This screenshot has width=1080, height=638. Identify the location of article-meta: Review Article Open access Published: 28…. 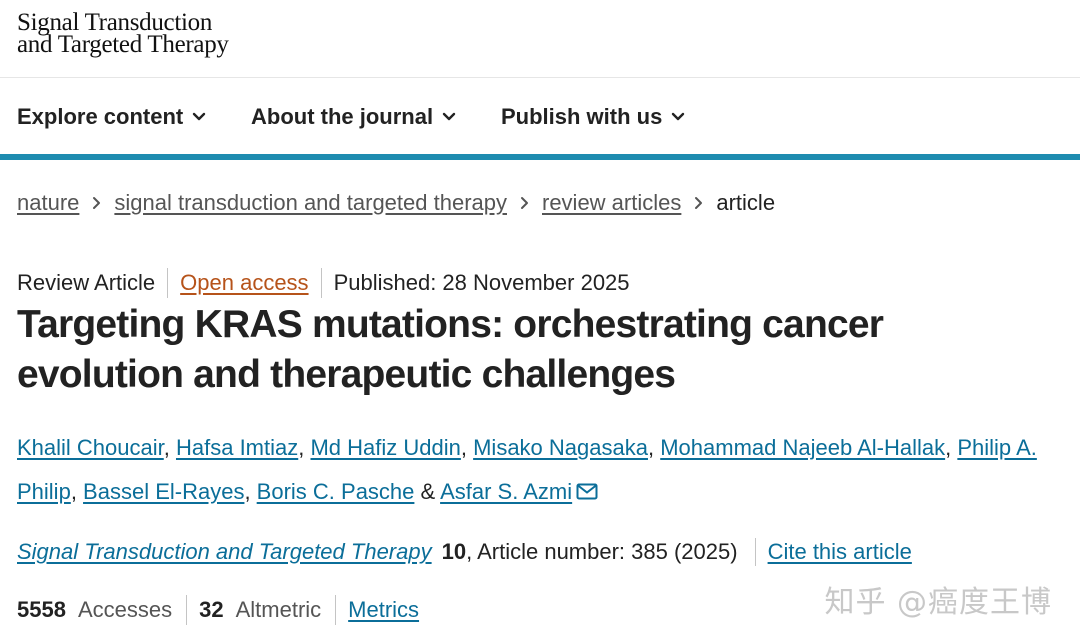
(323, 283).